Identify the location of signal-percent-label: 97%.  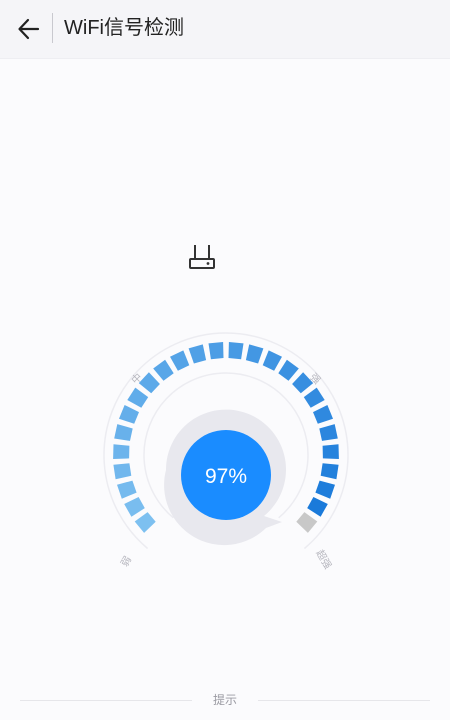
(226, 476).